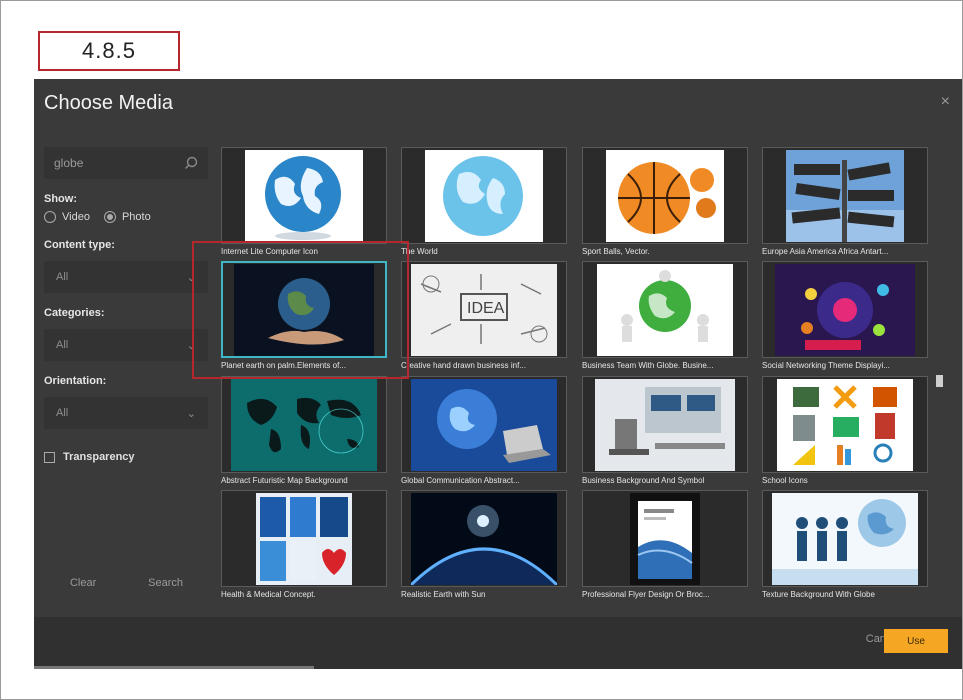 The height and width of the screenshot is (700, 963). I want to click on flyer-icon, so click(665, 538).